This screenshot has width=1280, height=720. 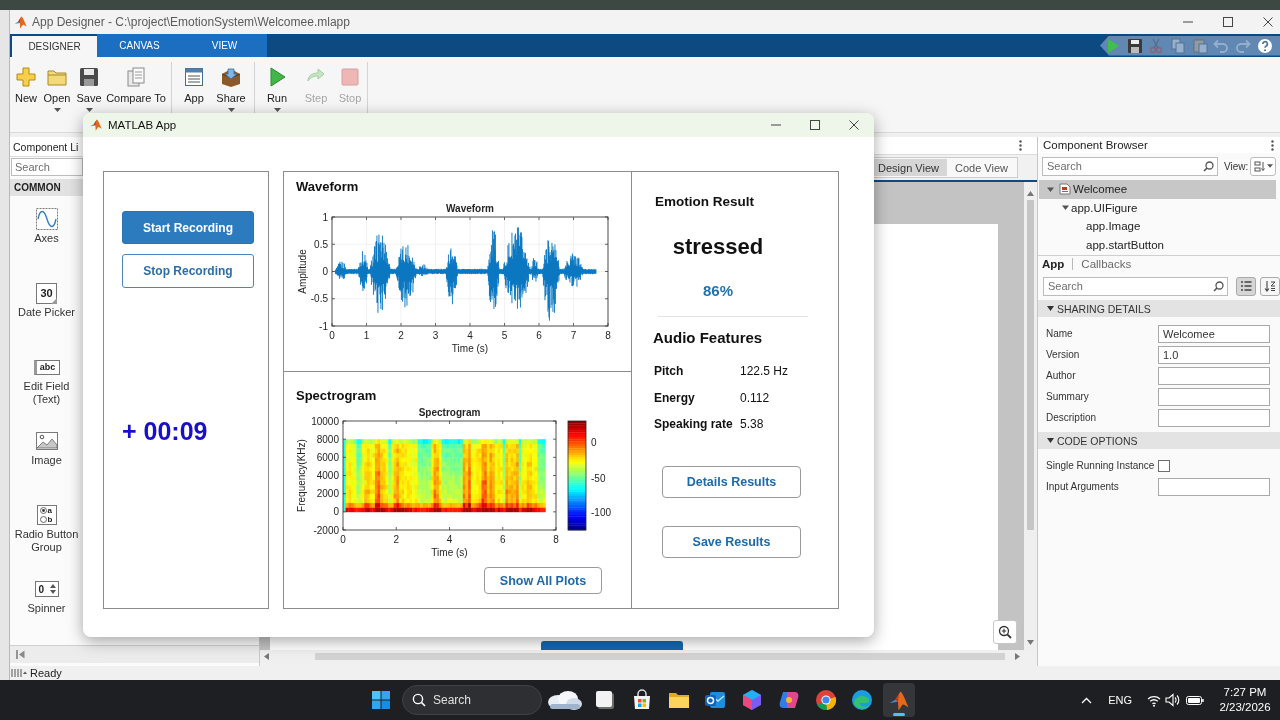 What do you see at coordinates (1053, 264) in the screenshot?
I see `inspector-tab: App` at bounding box center [1053, 264].